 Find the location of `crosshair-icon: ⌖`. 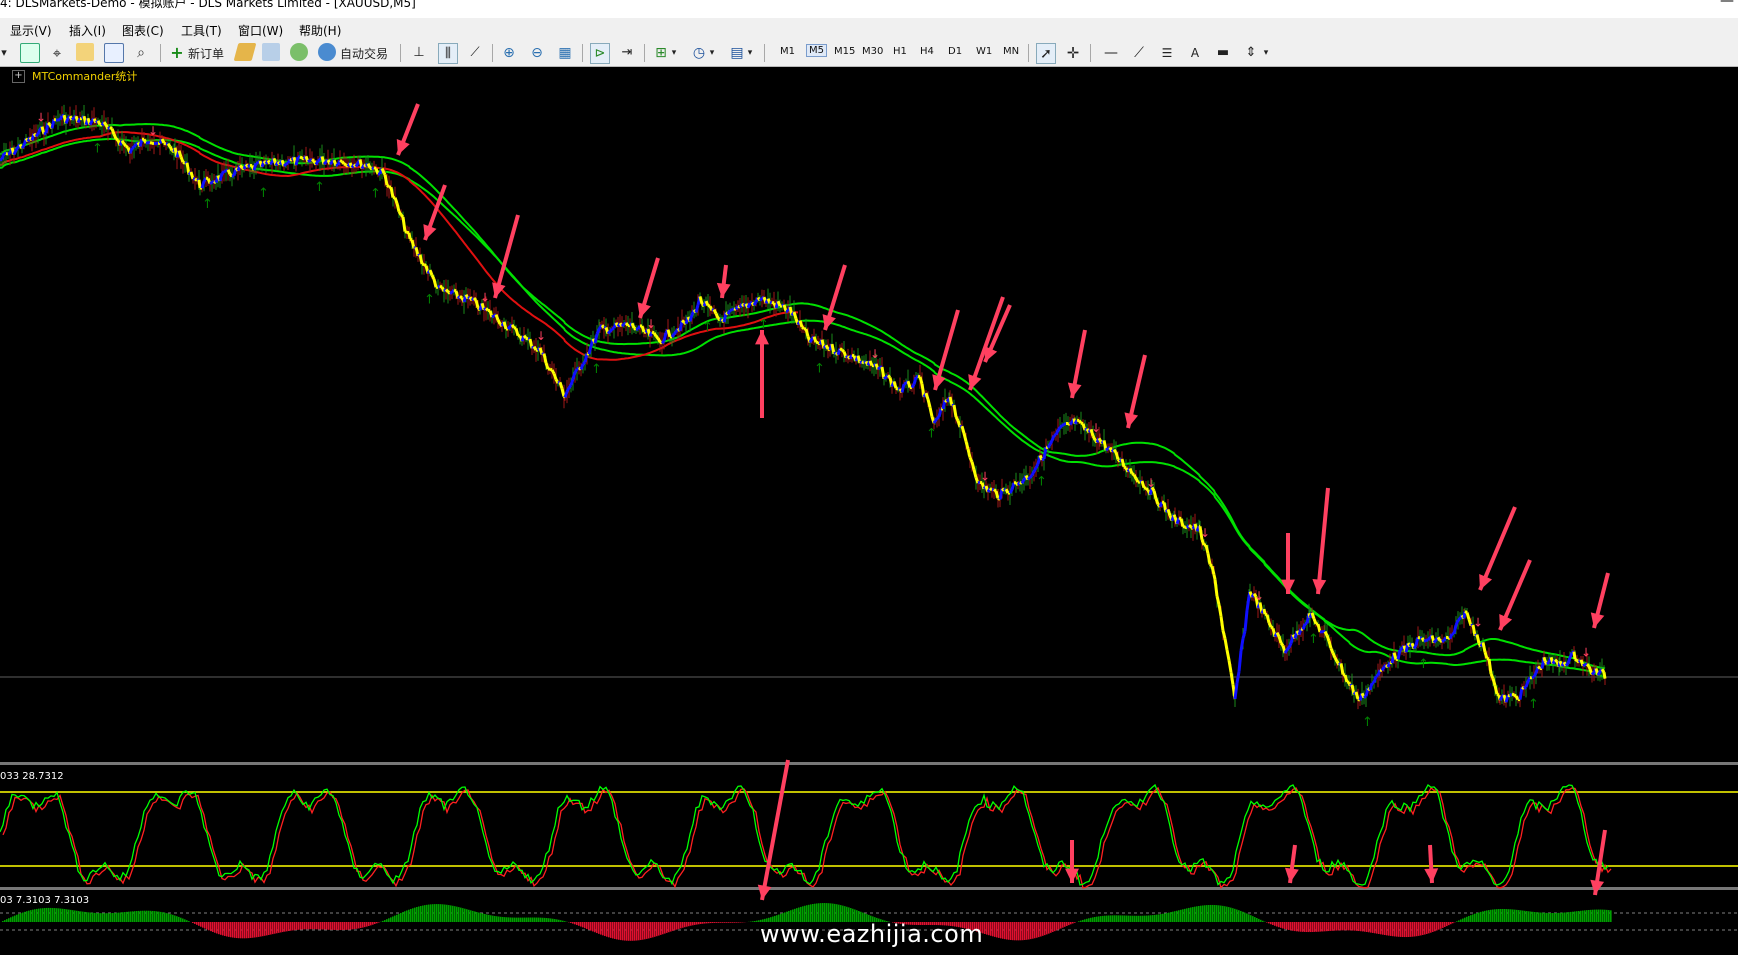

crosshair-icon: ⌖ is located at coordinates (57, 52).